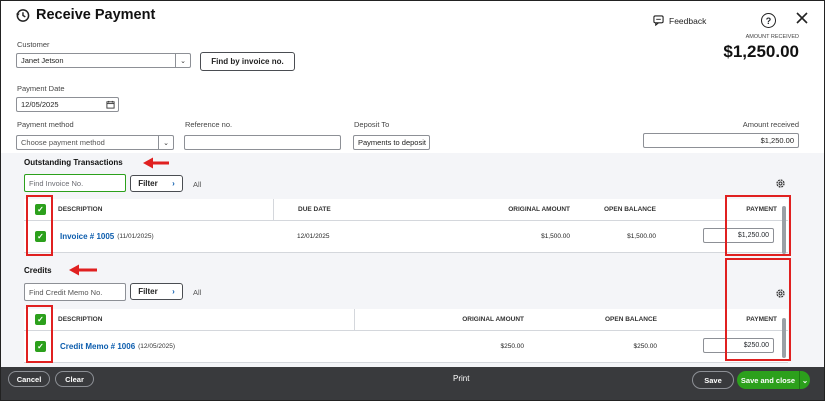 The image size is (825, 401). Describe the element at coordinates (29, 379) in the screenshot. I see `cancel-button: Cancel` at that location.